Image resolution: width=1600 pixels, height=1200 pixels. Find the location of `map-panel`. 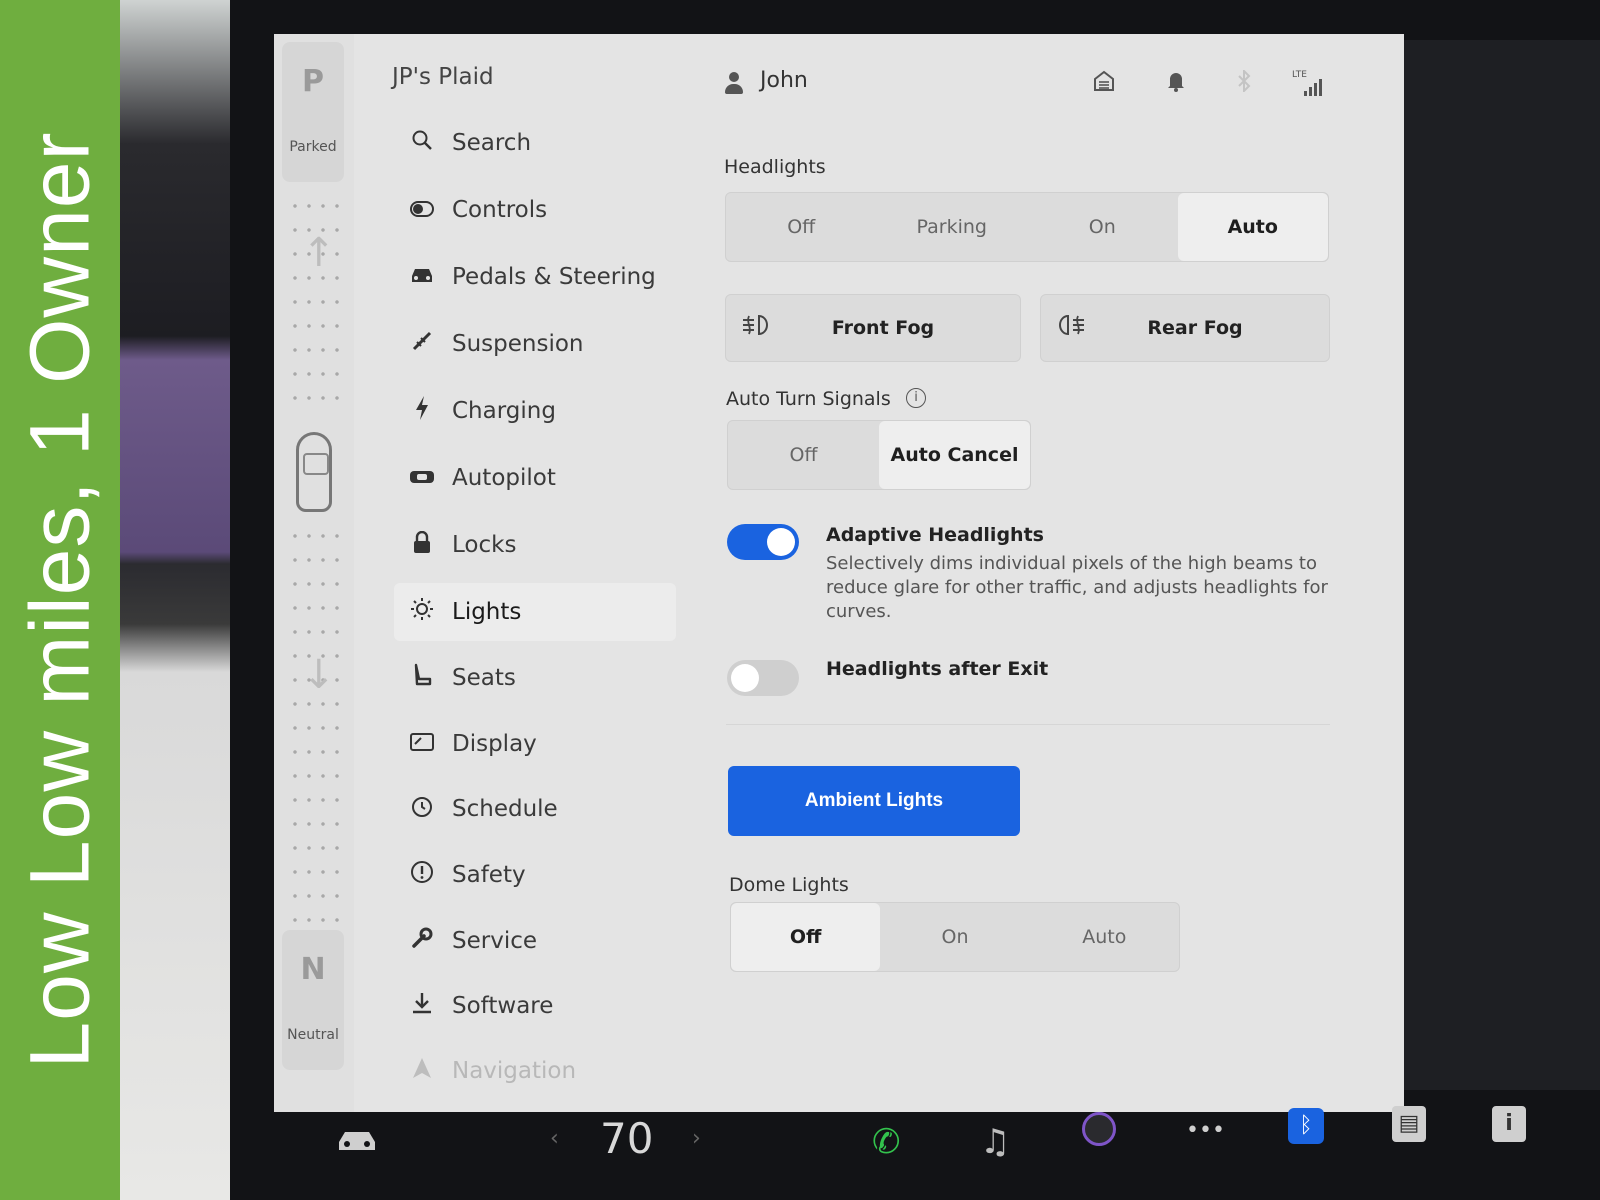

map-panel is located at coordinates (1497, 565).